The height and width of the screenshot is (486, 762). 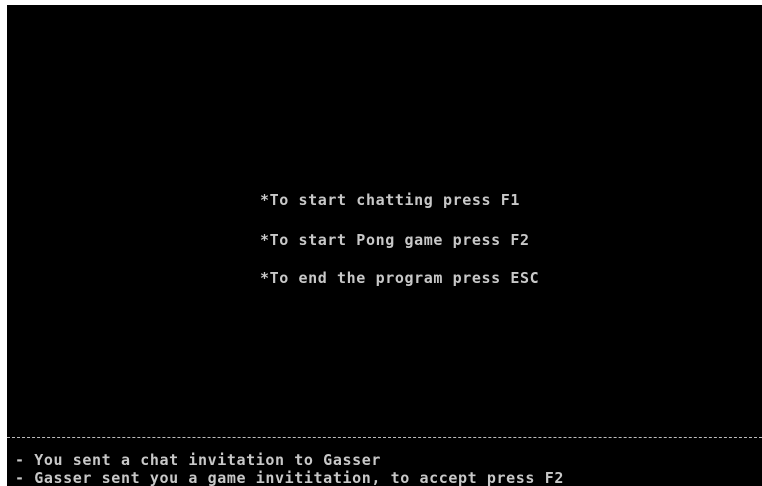 I want to click on status-message-chat-invite: - You sent a chat invitation to Gasser, so click(x=198, y=460).